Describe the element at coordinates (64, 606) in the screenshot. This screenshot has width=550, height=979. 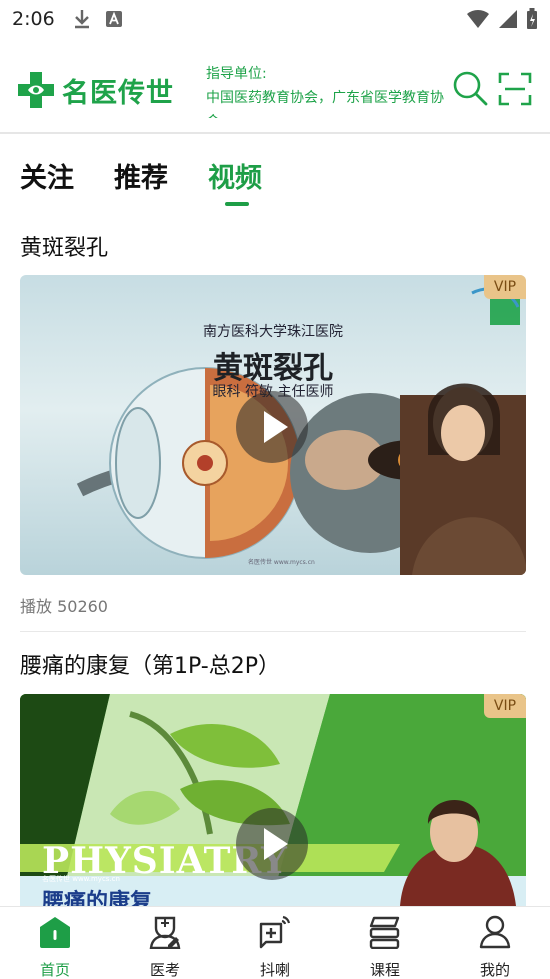
I see `play-count: 播放 50260` at that location.